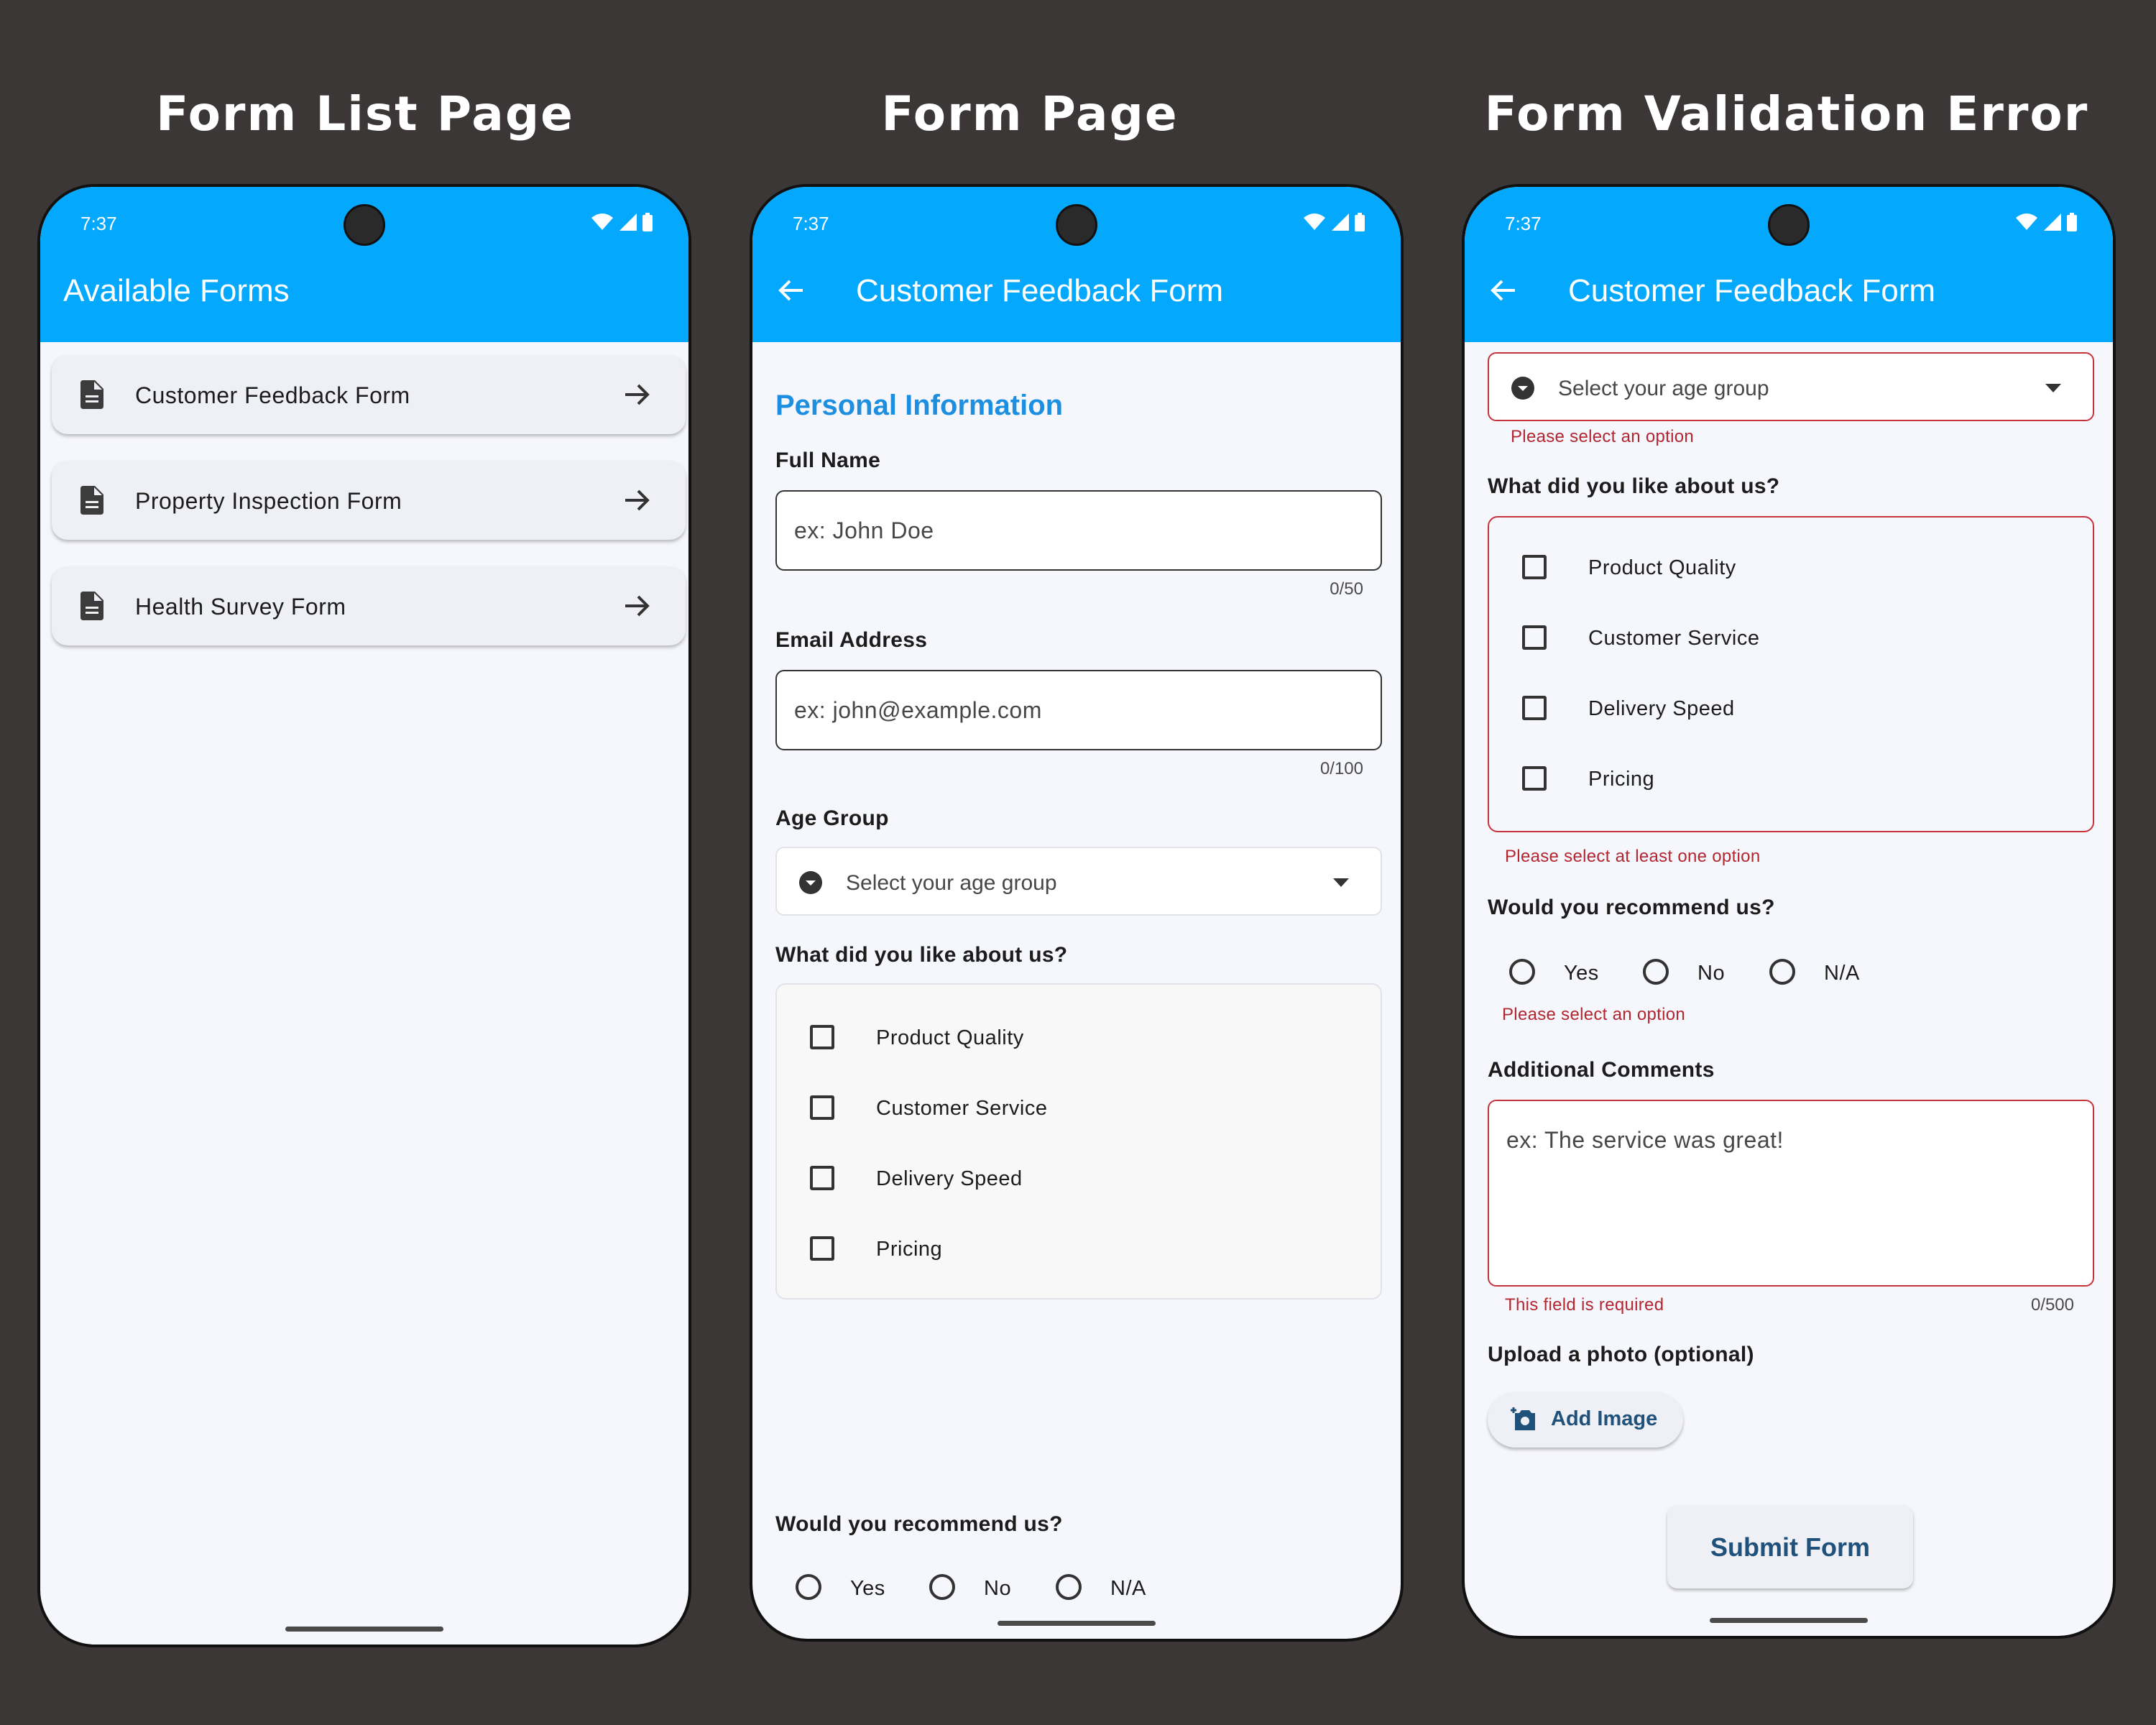 Image resolution: width=2156 pixels, height=1725 pixels. I want to click on age-group-placeholder: Select your age group, so click(951, 883).